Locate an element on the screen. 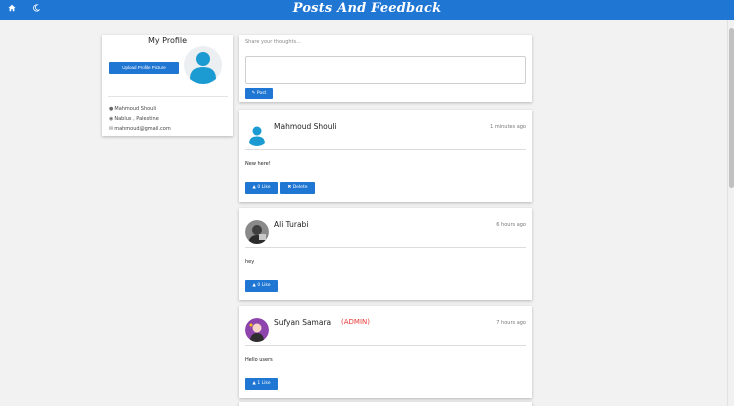 This screenshot has height=406, width=734. profile-heading: My Profile is located at coordinates (168, 40).